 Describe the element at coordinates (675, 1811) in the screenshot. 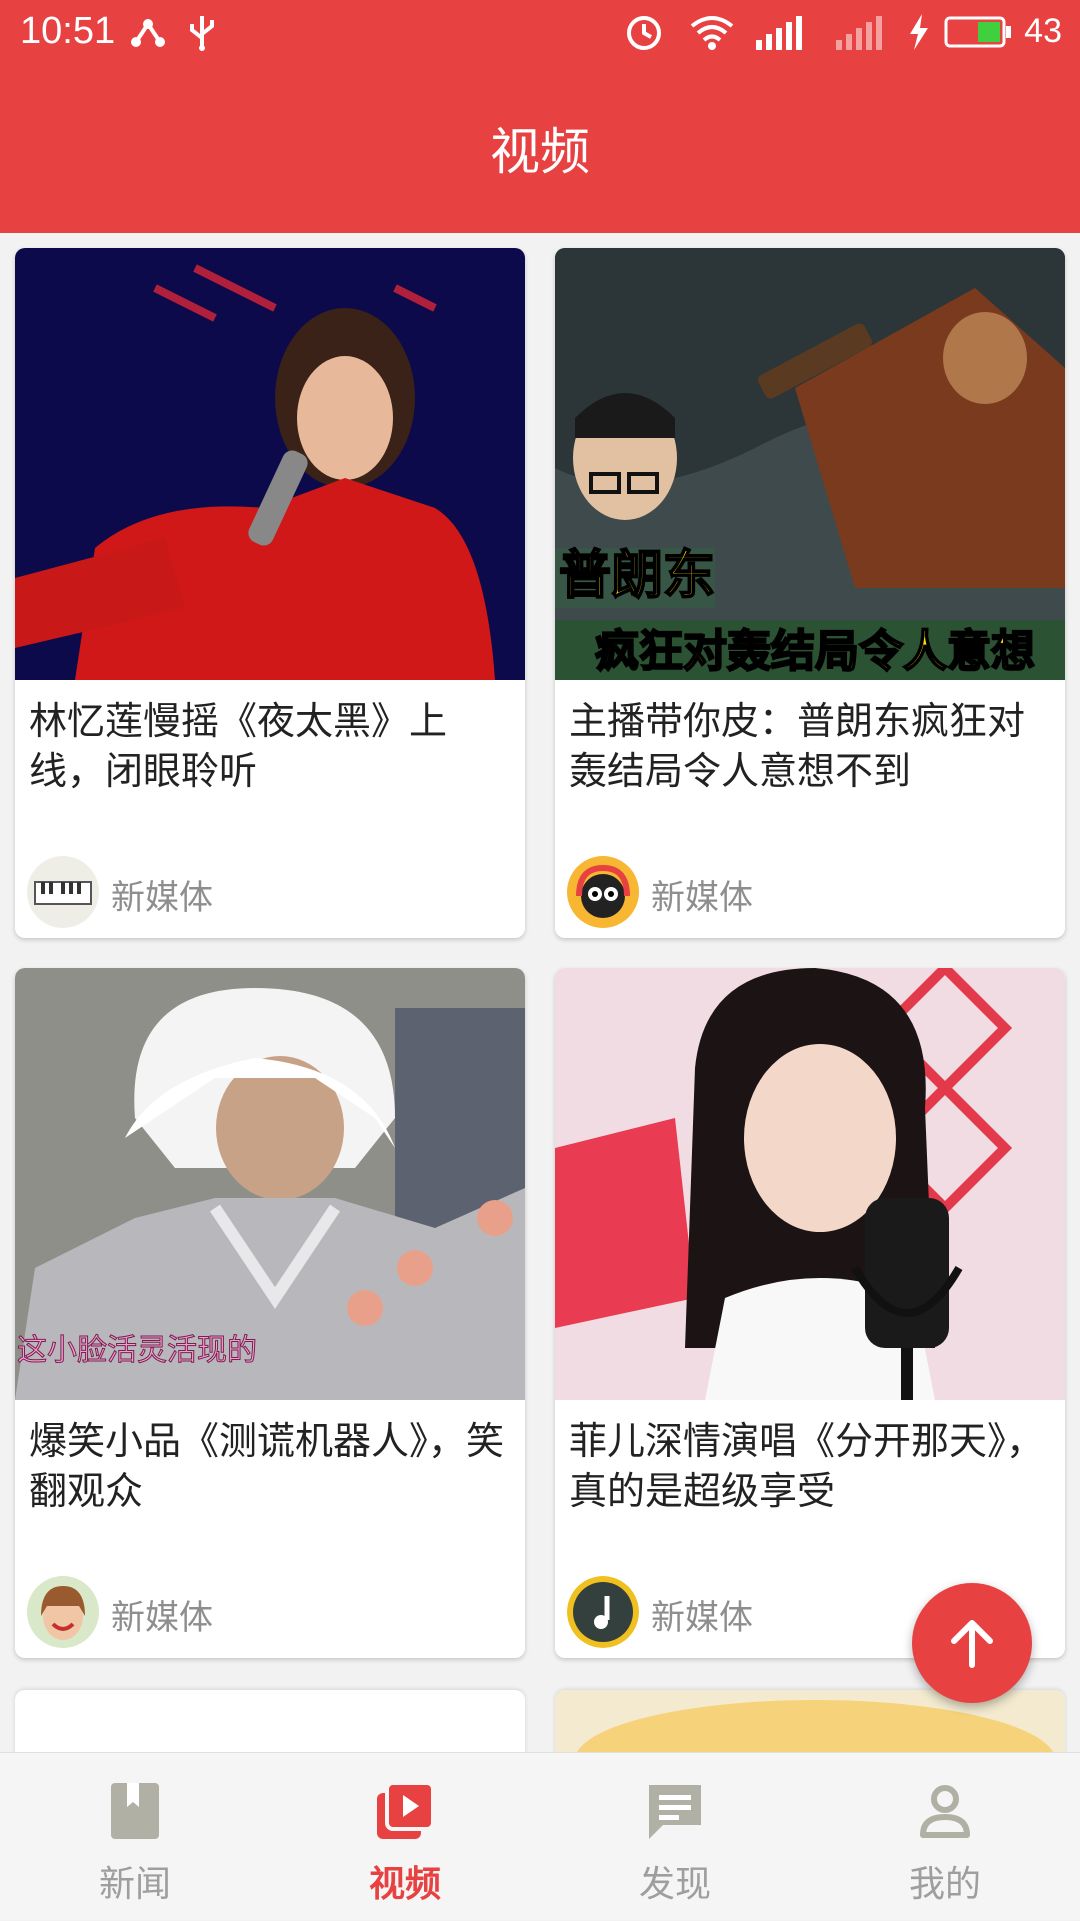

I see `chat-icon` at that location.